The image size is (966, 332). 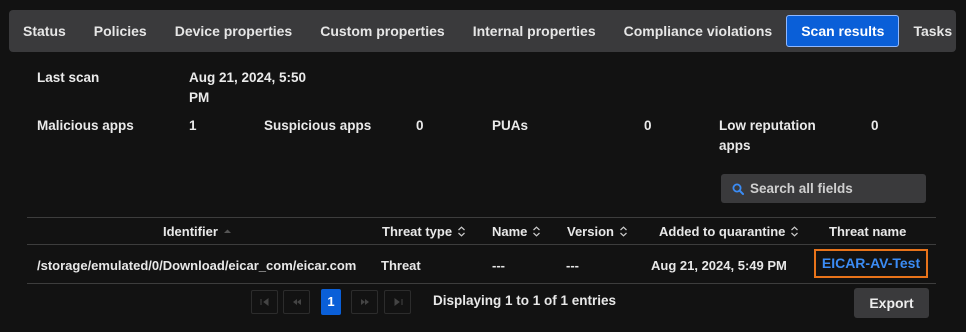 I want to click on search-box, so click(x=823, y=188).